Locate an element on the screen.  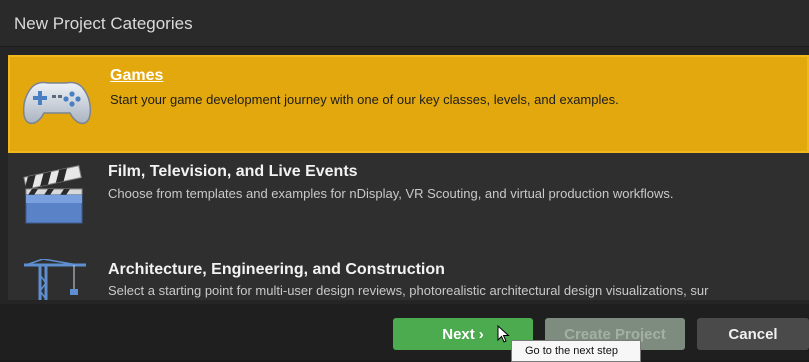
gamepad-icon is located at coordinates (57, 103).